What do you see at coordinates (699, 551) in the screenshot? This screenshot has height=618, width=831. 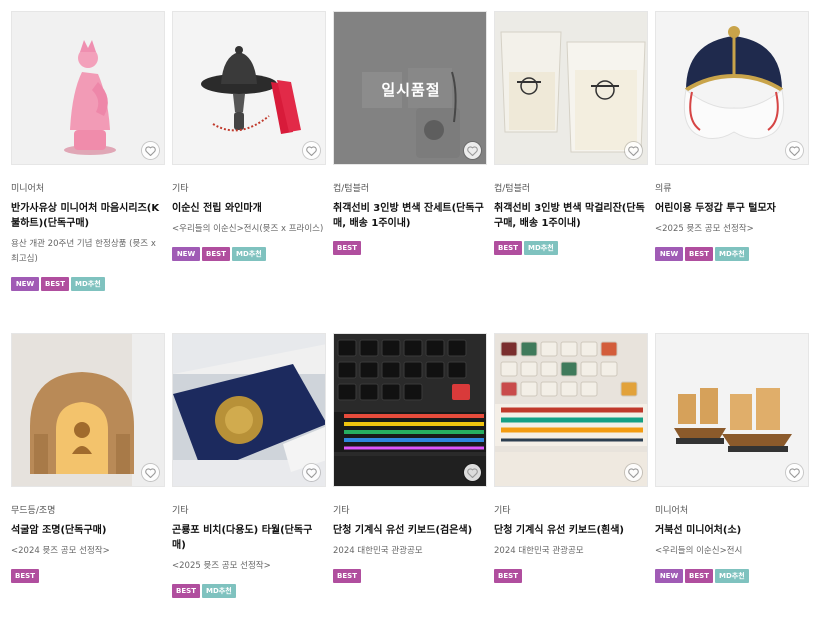 I see `product-description: <우리들의 이순신>전시` at bounding box center [699, 551].